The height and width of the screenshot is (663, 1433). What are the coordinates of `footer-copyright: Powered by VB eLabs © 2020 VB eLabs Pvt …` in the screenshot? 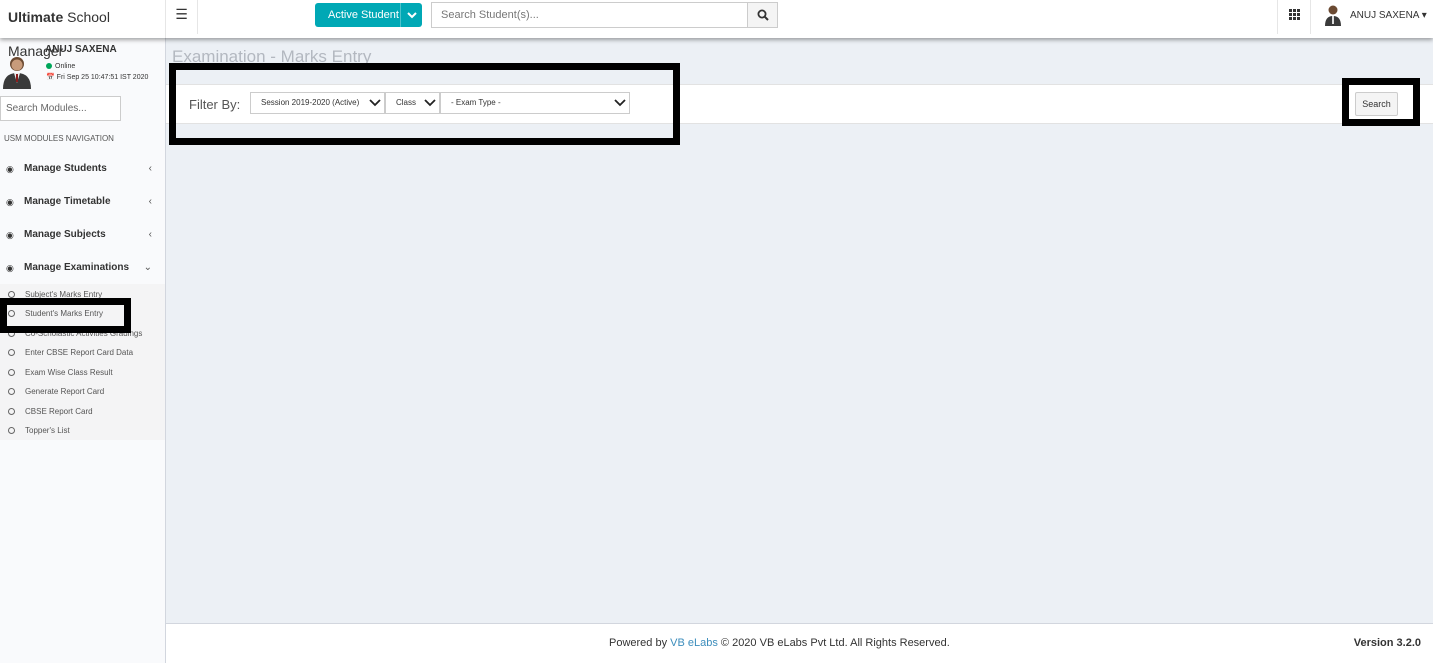 It's located at (779, 643).